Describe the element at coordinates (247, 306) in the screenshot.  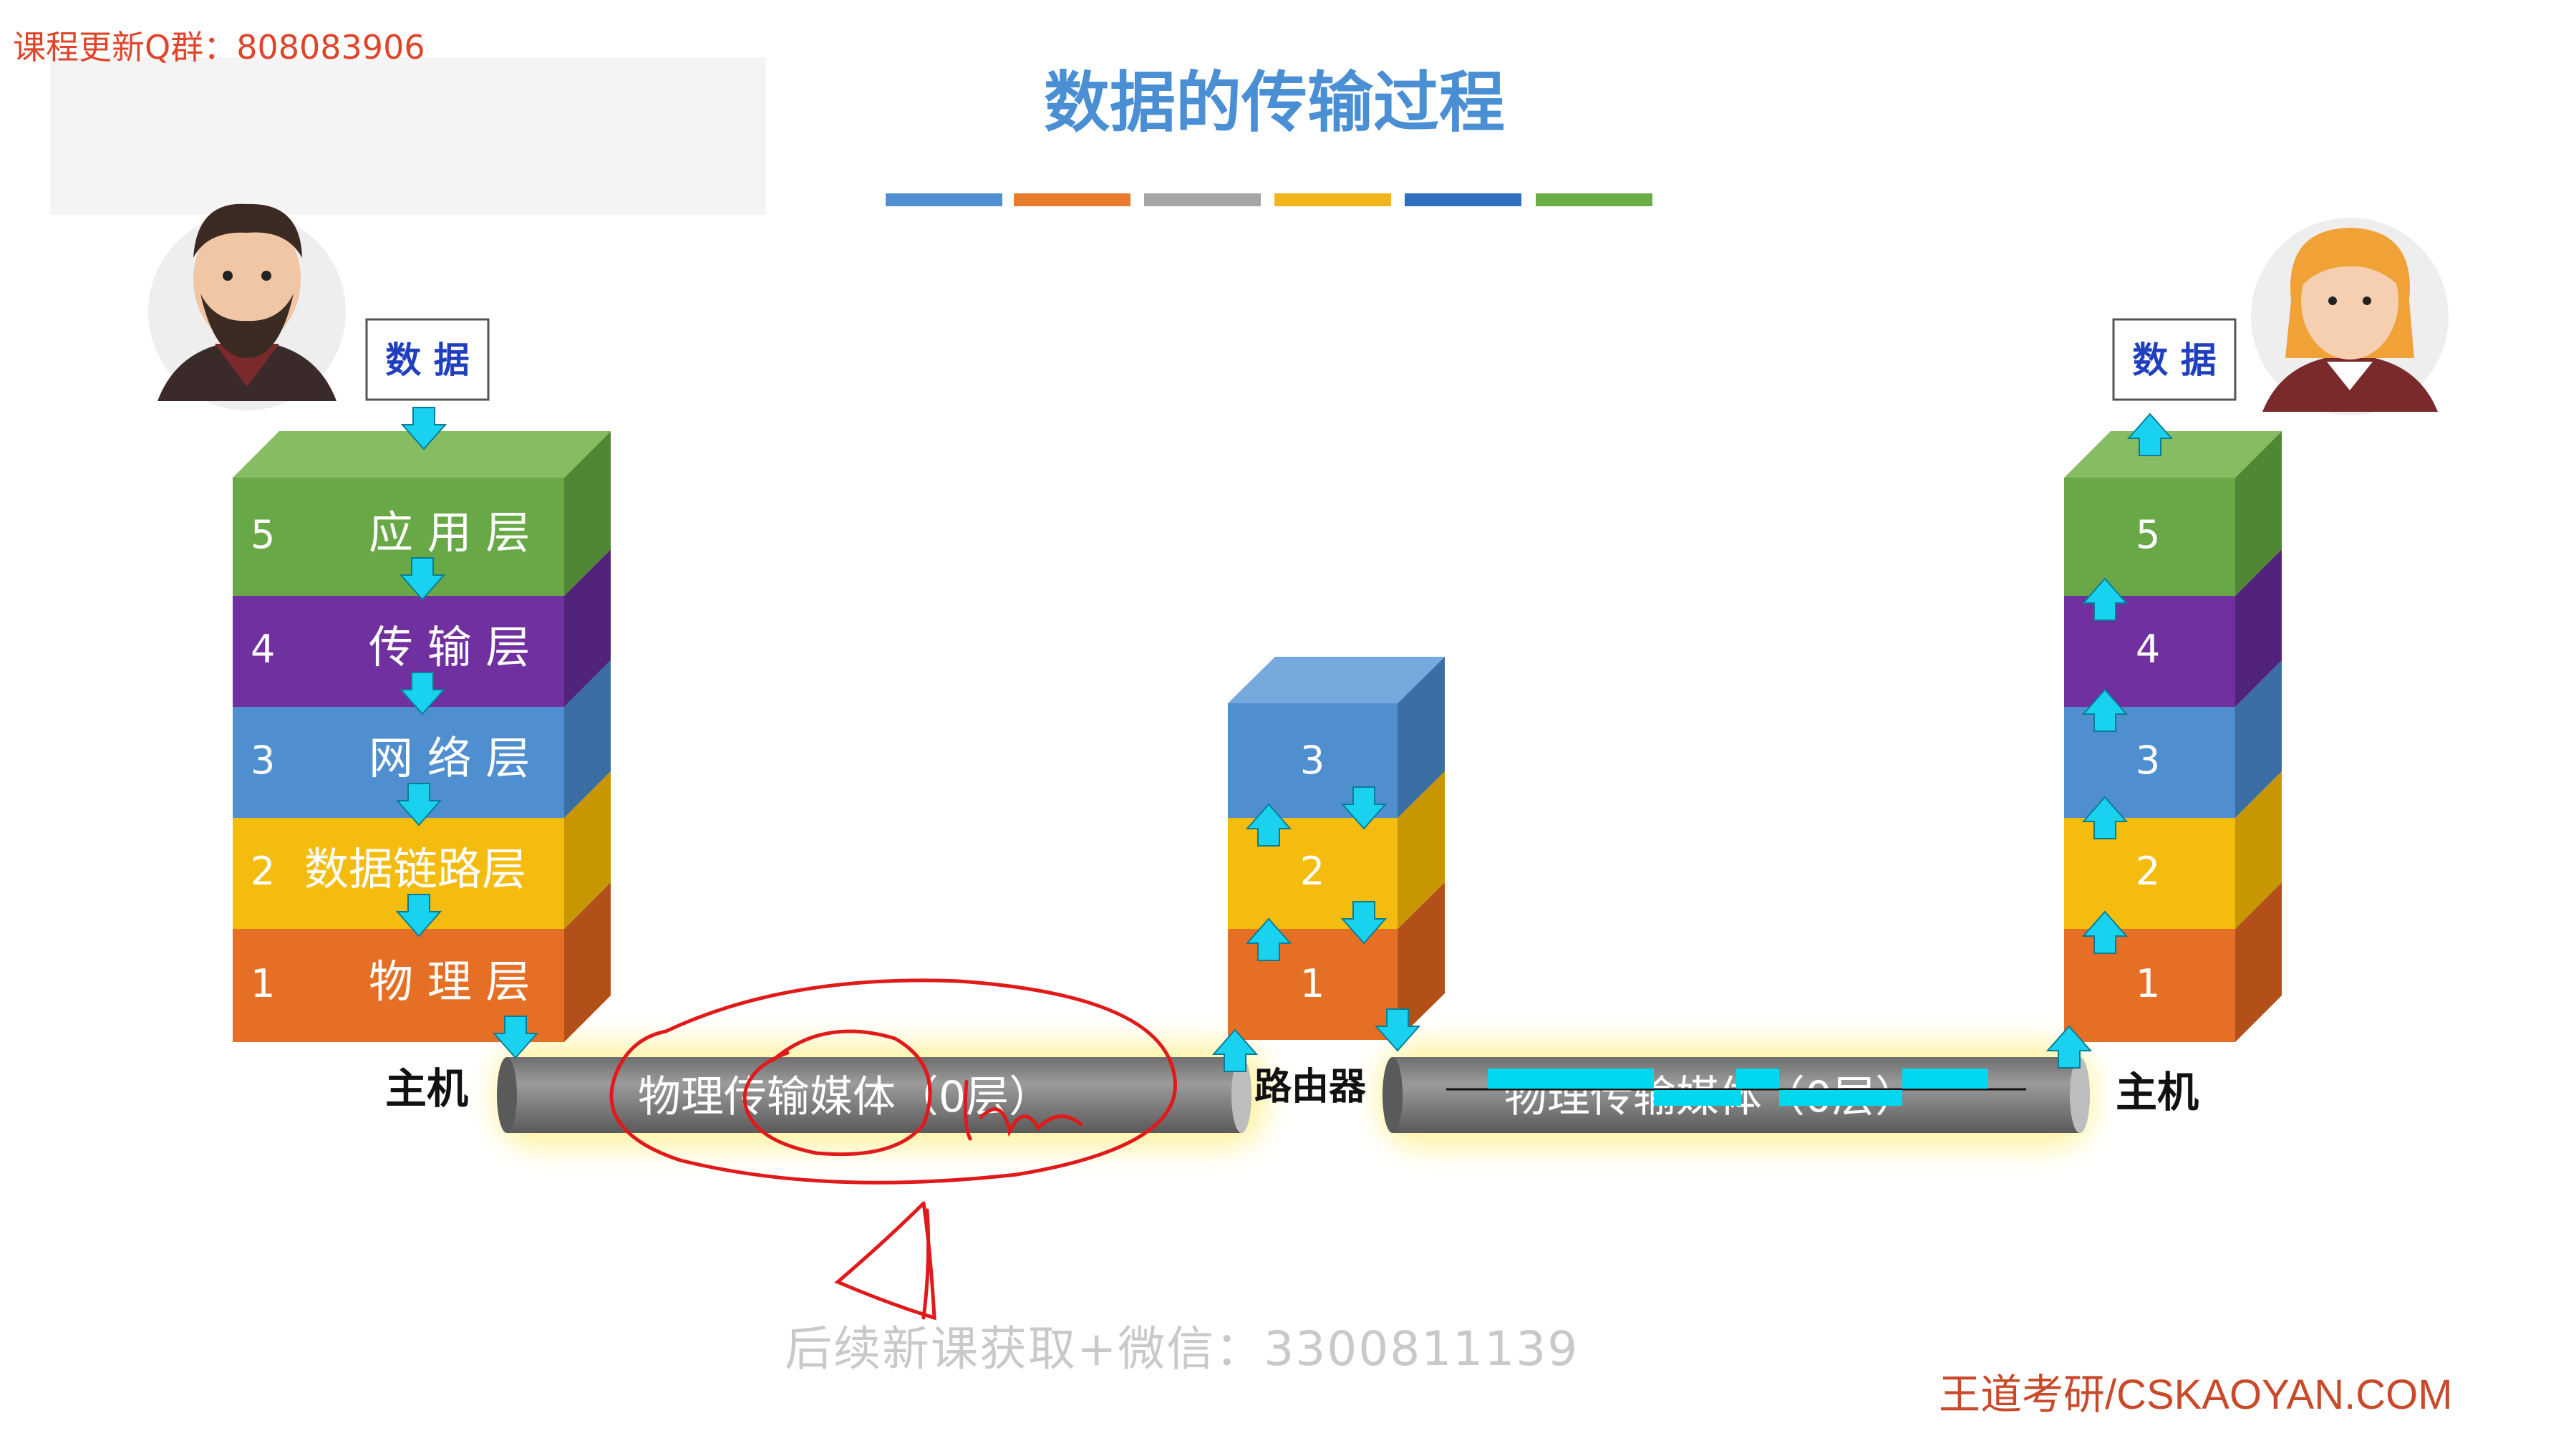
I see `man-avatar-icon` at that location.